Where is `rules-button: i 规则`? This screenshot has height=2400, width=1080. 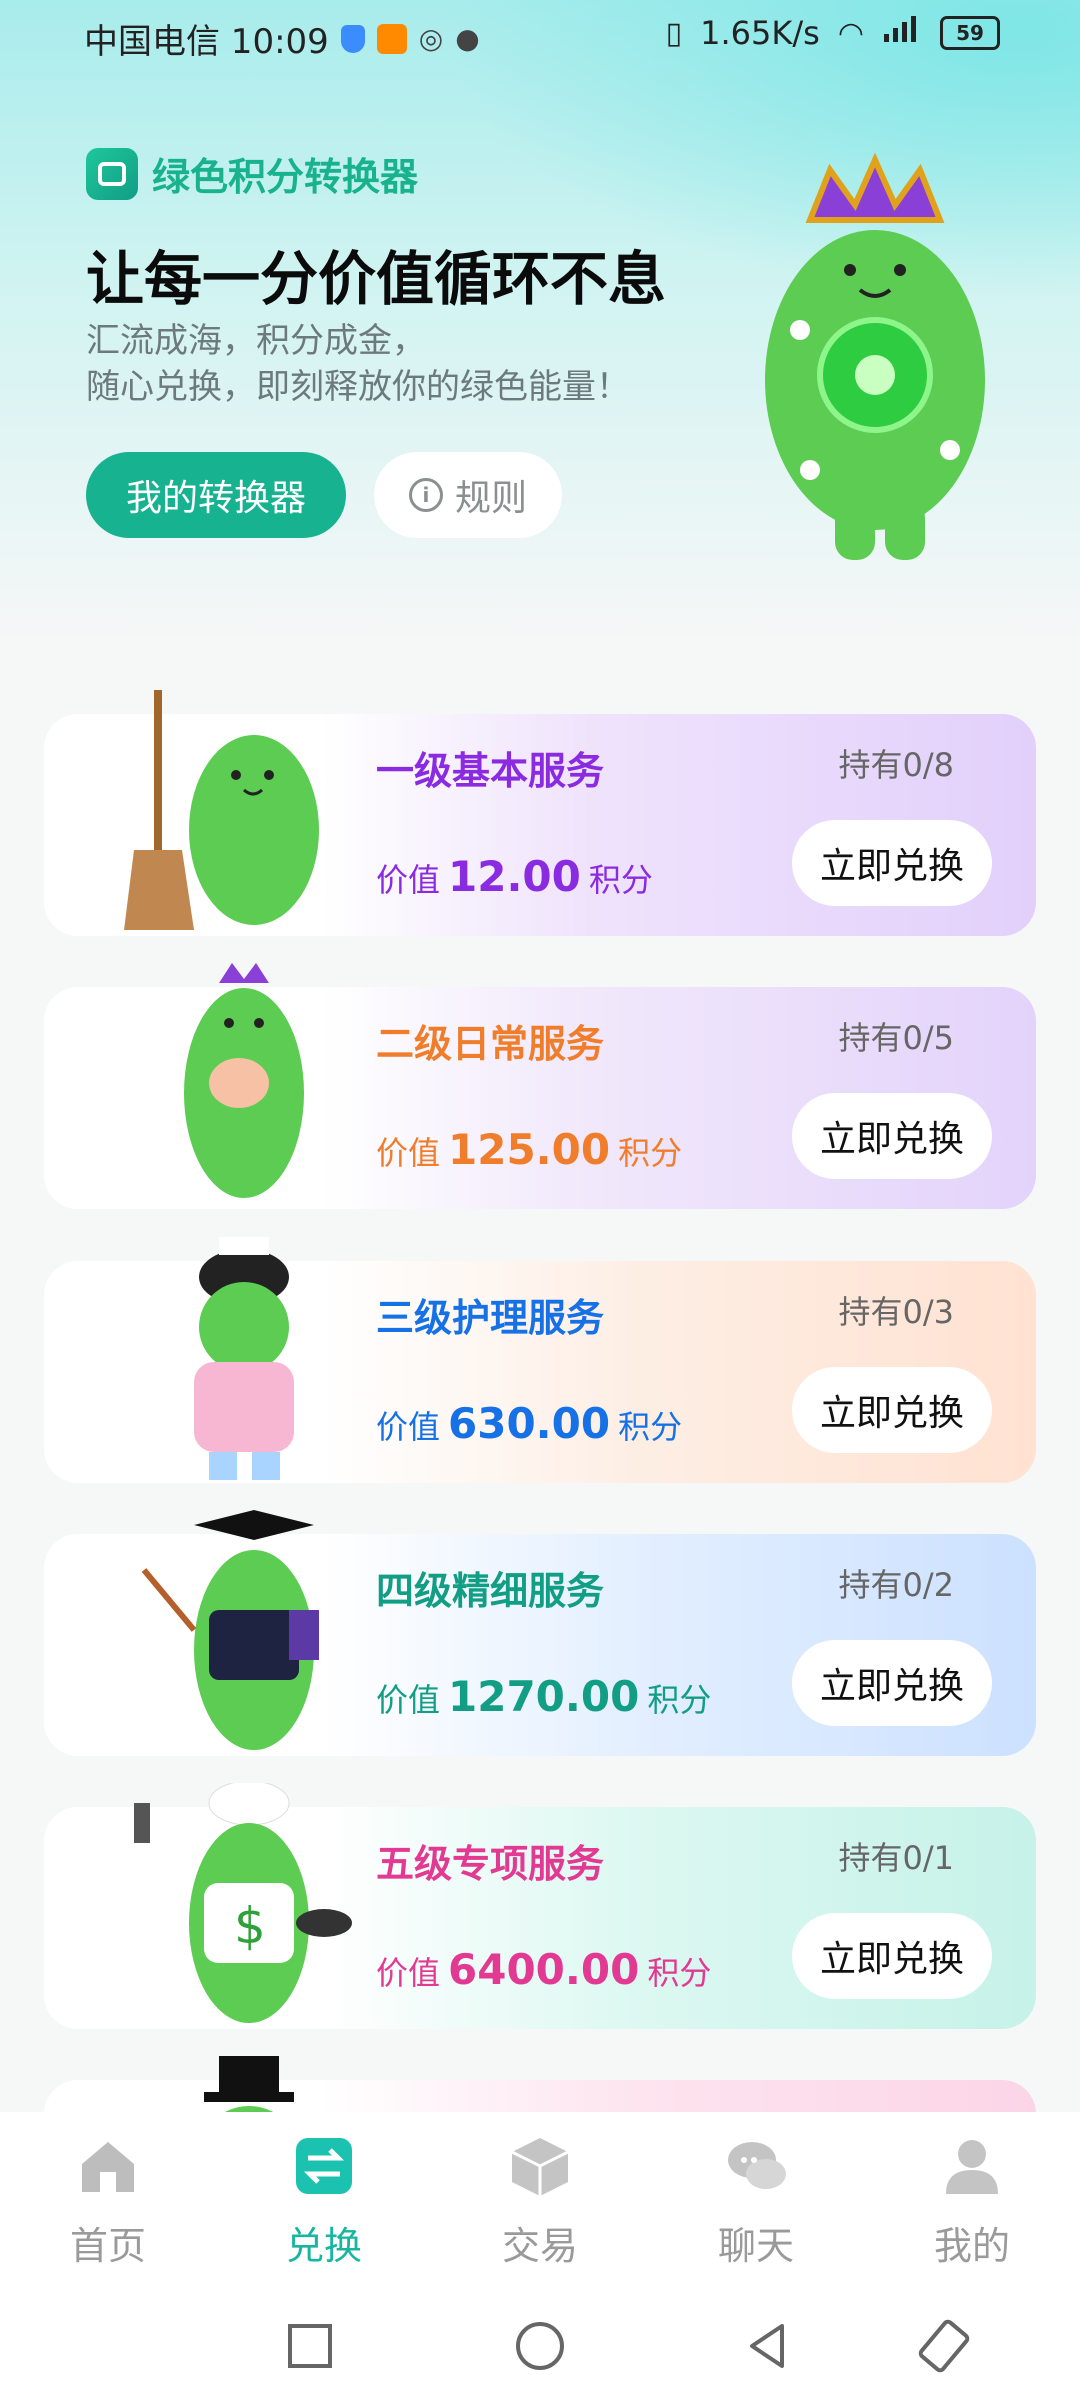
rules-button: i 规则 is located at coordinates (468, 495).